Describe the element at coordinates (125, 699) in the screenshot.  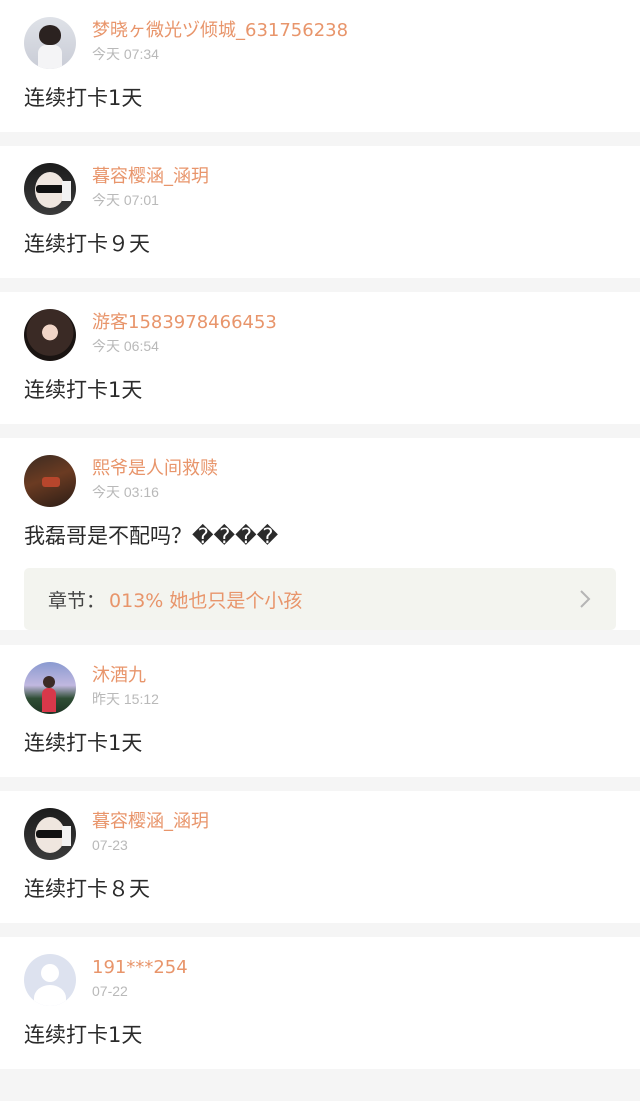
I see `comment-time: 昨天 15:12` at that location.